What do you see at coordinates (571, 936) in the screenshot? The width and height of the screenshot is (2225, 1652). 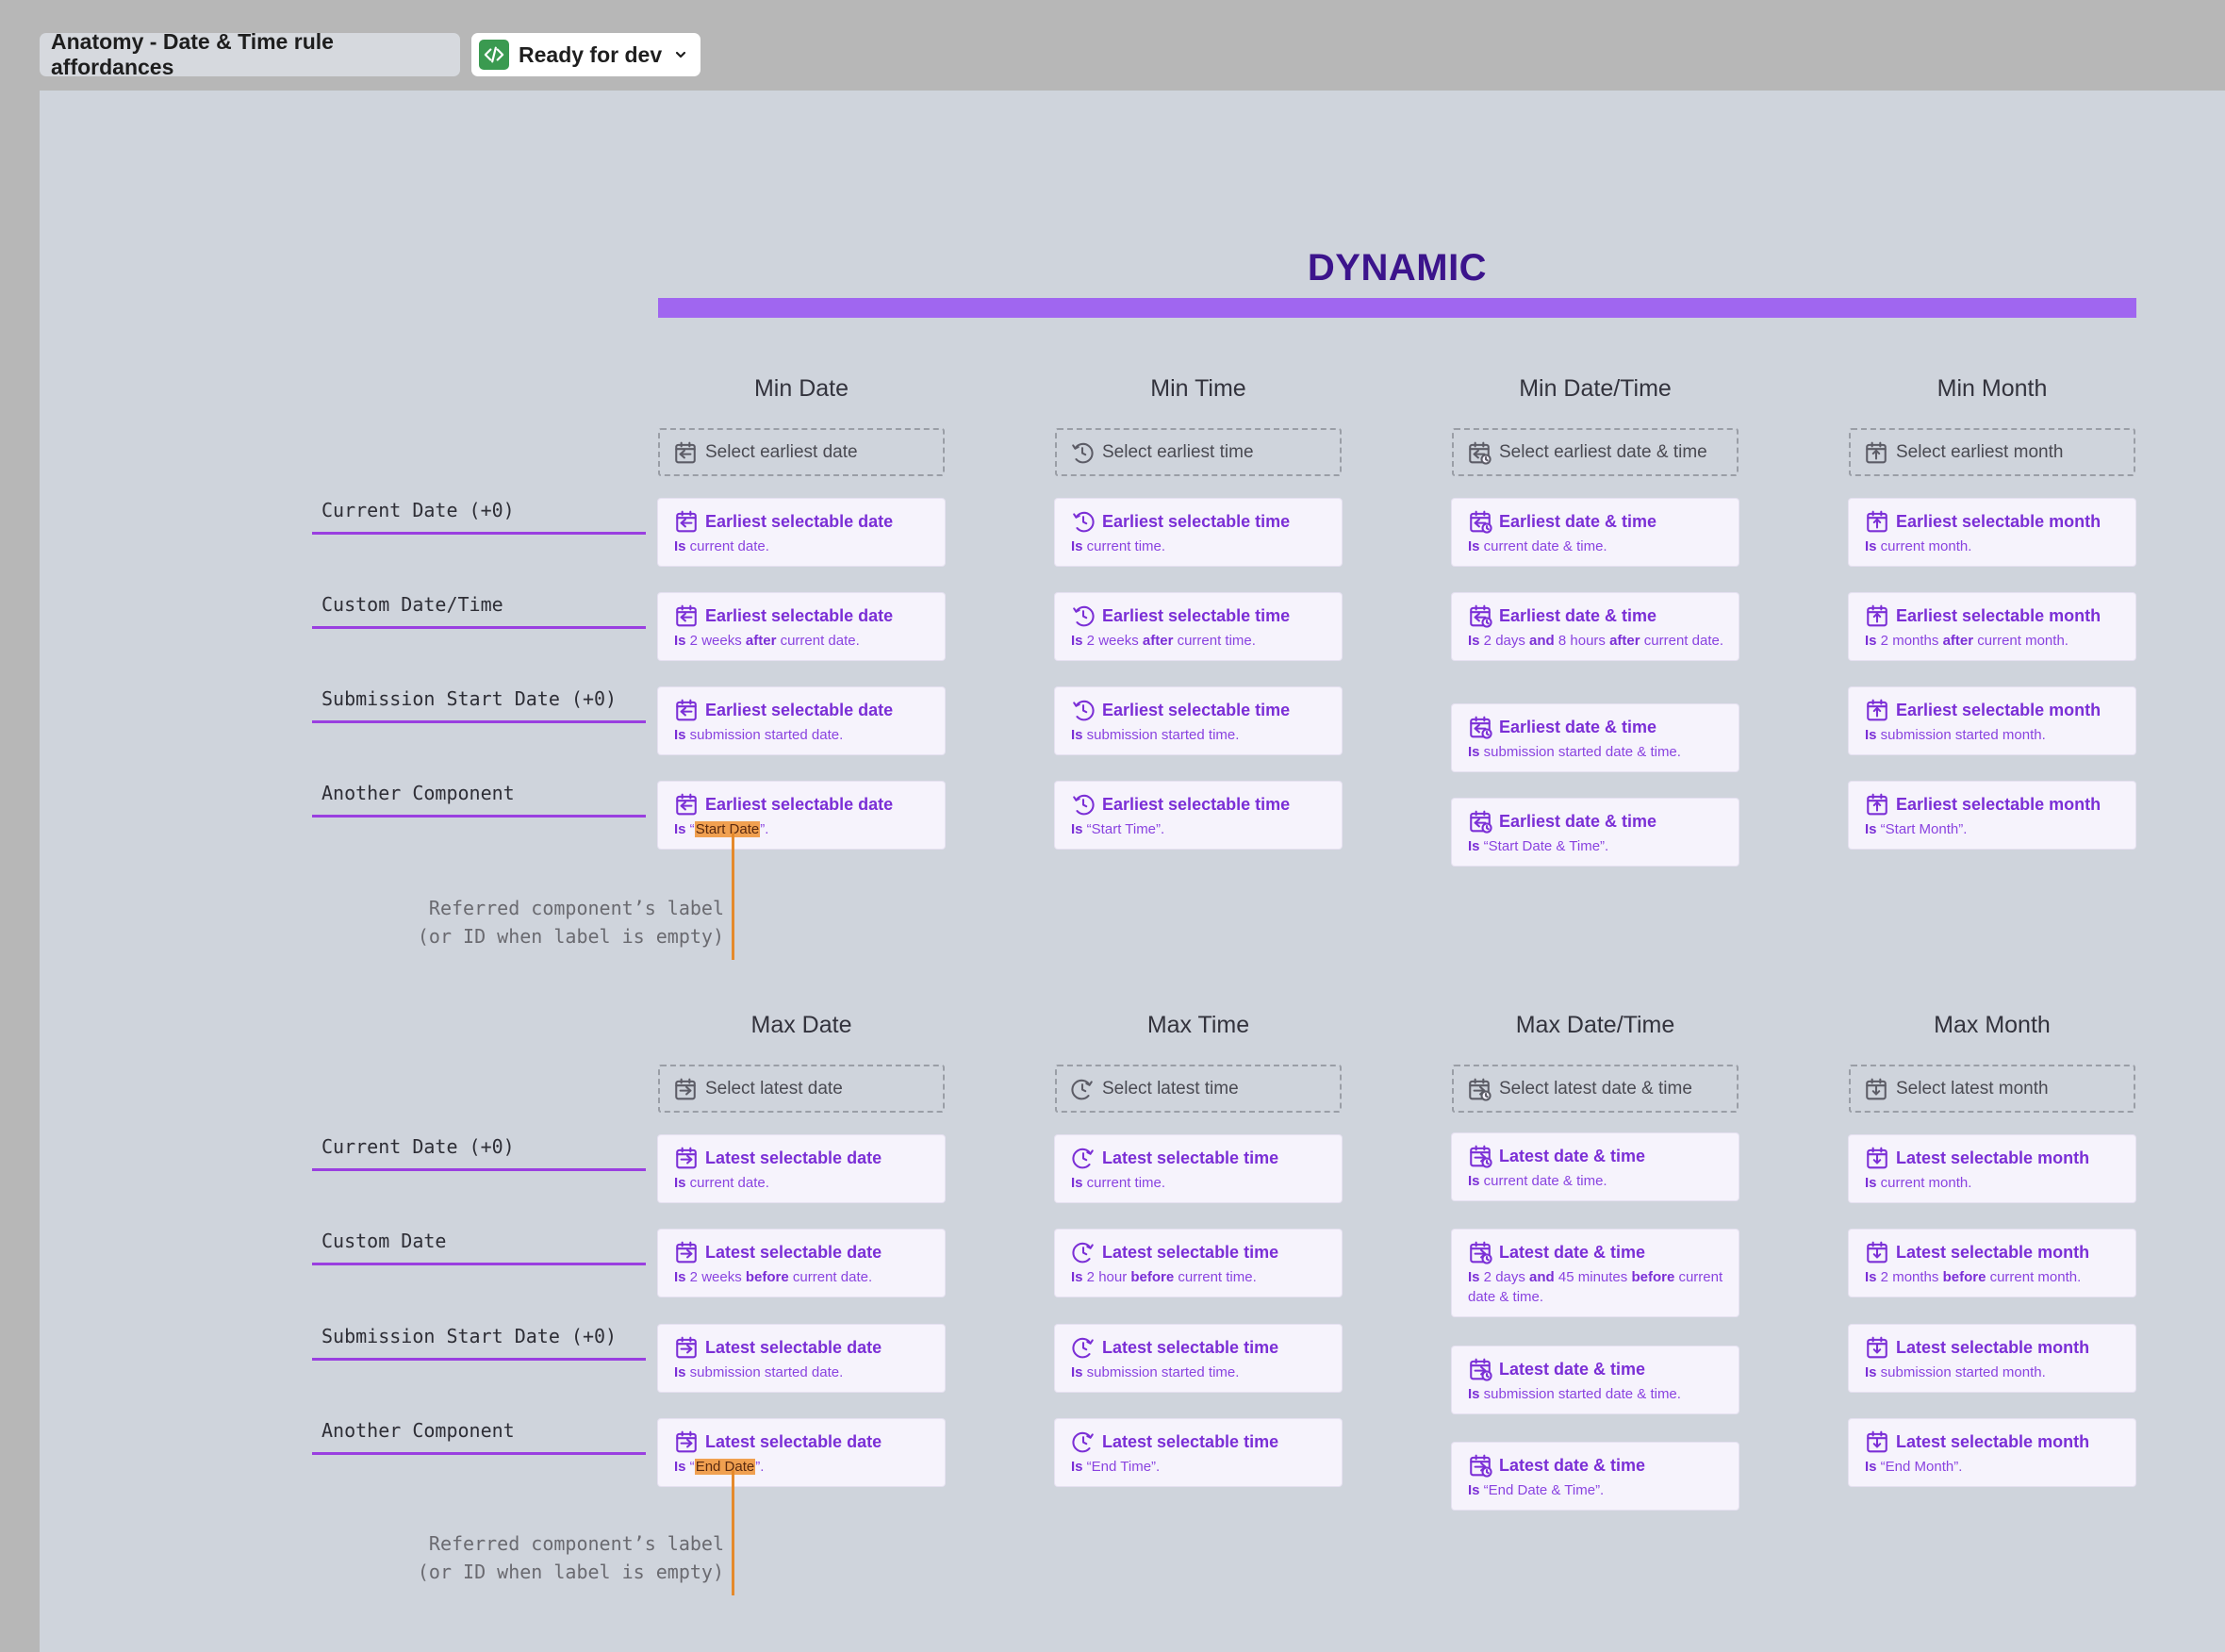 I see `annotation-line: (or ID when label is empty)` at bounding box center [571, 936].